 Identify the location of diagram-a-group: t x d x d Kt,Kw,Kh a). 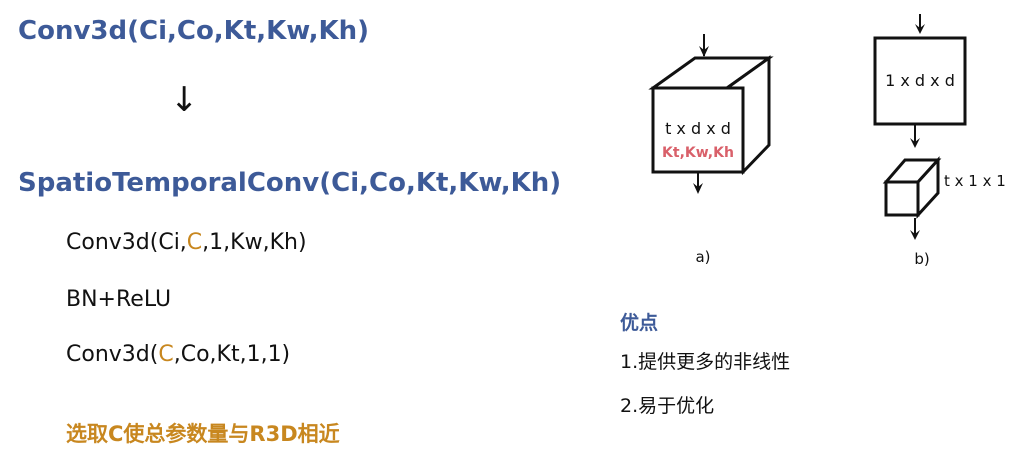
(711, 150).